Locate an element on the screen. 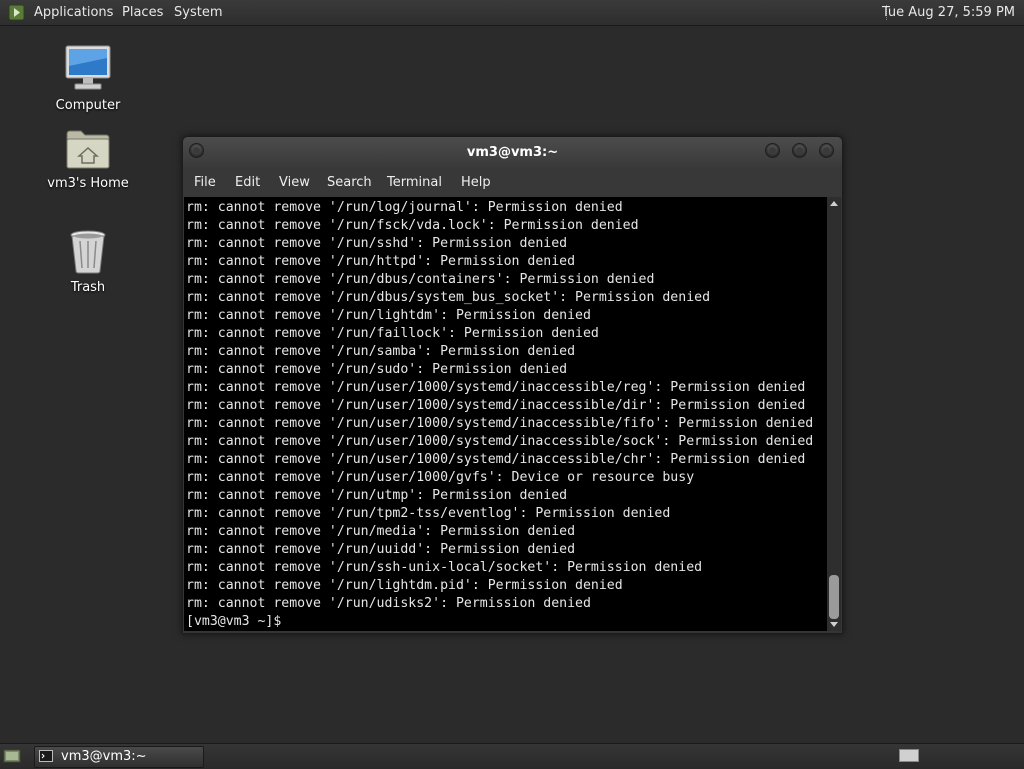  menu-search: Search is located at coordinates (349, 182).